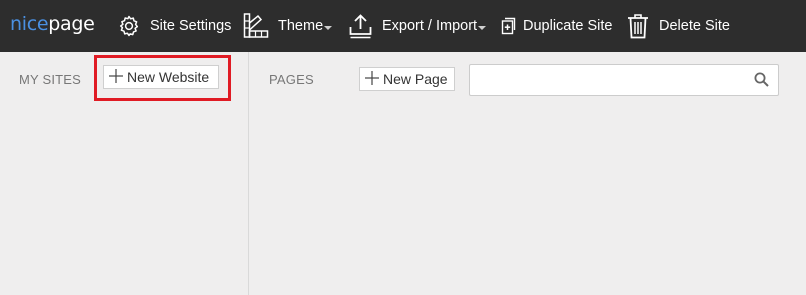 This screenshot has width=806, height=295. I want to click on theme-label: Theme, so click(301, 26).